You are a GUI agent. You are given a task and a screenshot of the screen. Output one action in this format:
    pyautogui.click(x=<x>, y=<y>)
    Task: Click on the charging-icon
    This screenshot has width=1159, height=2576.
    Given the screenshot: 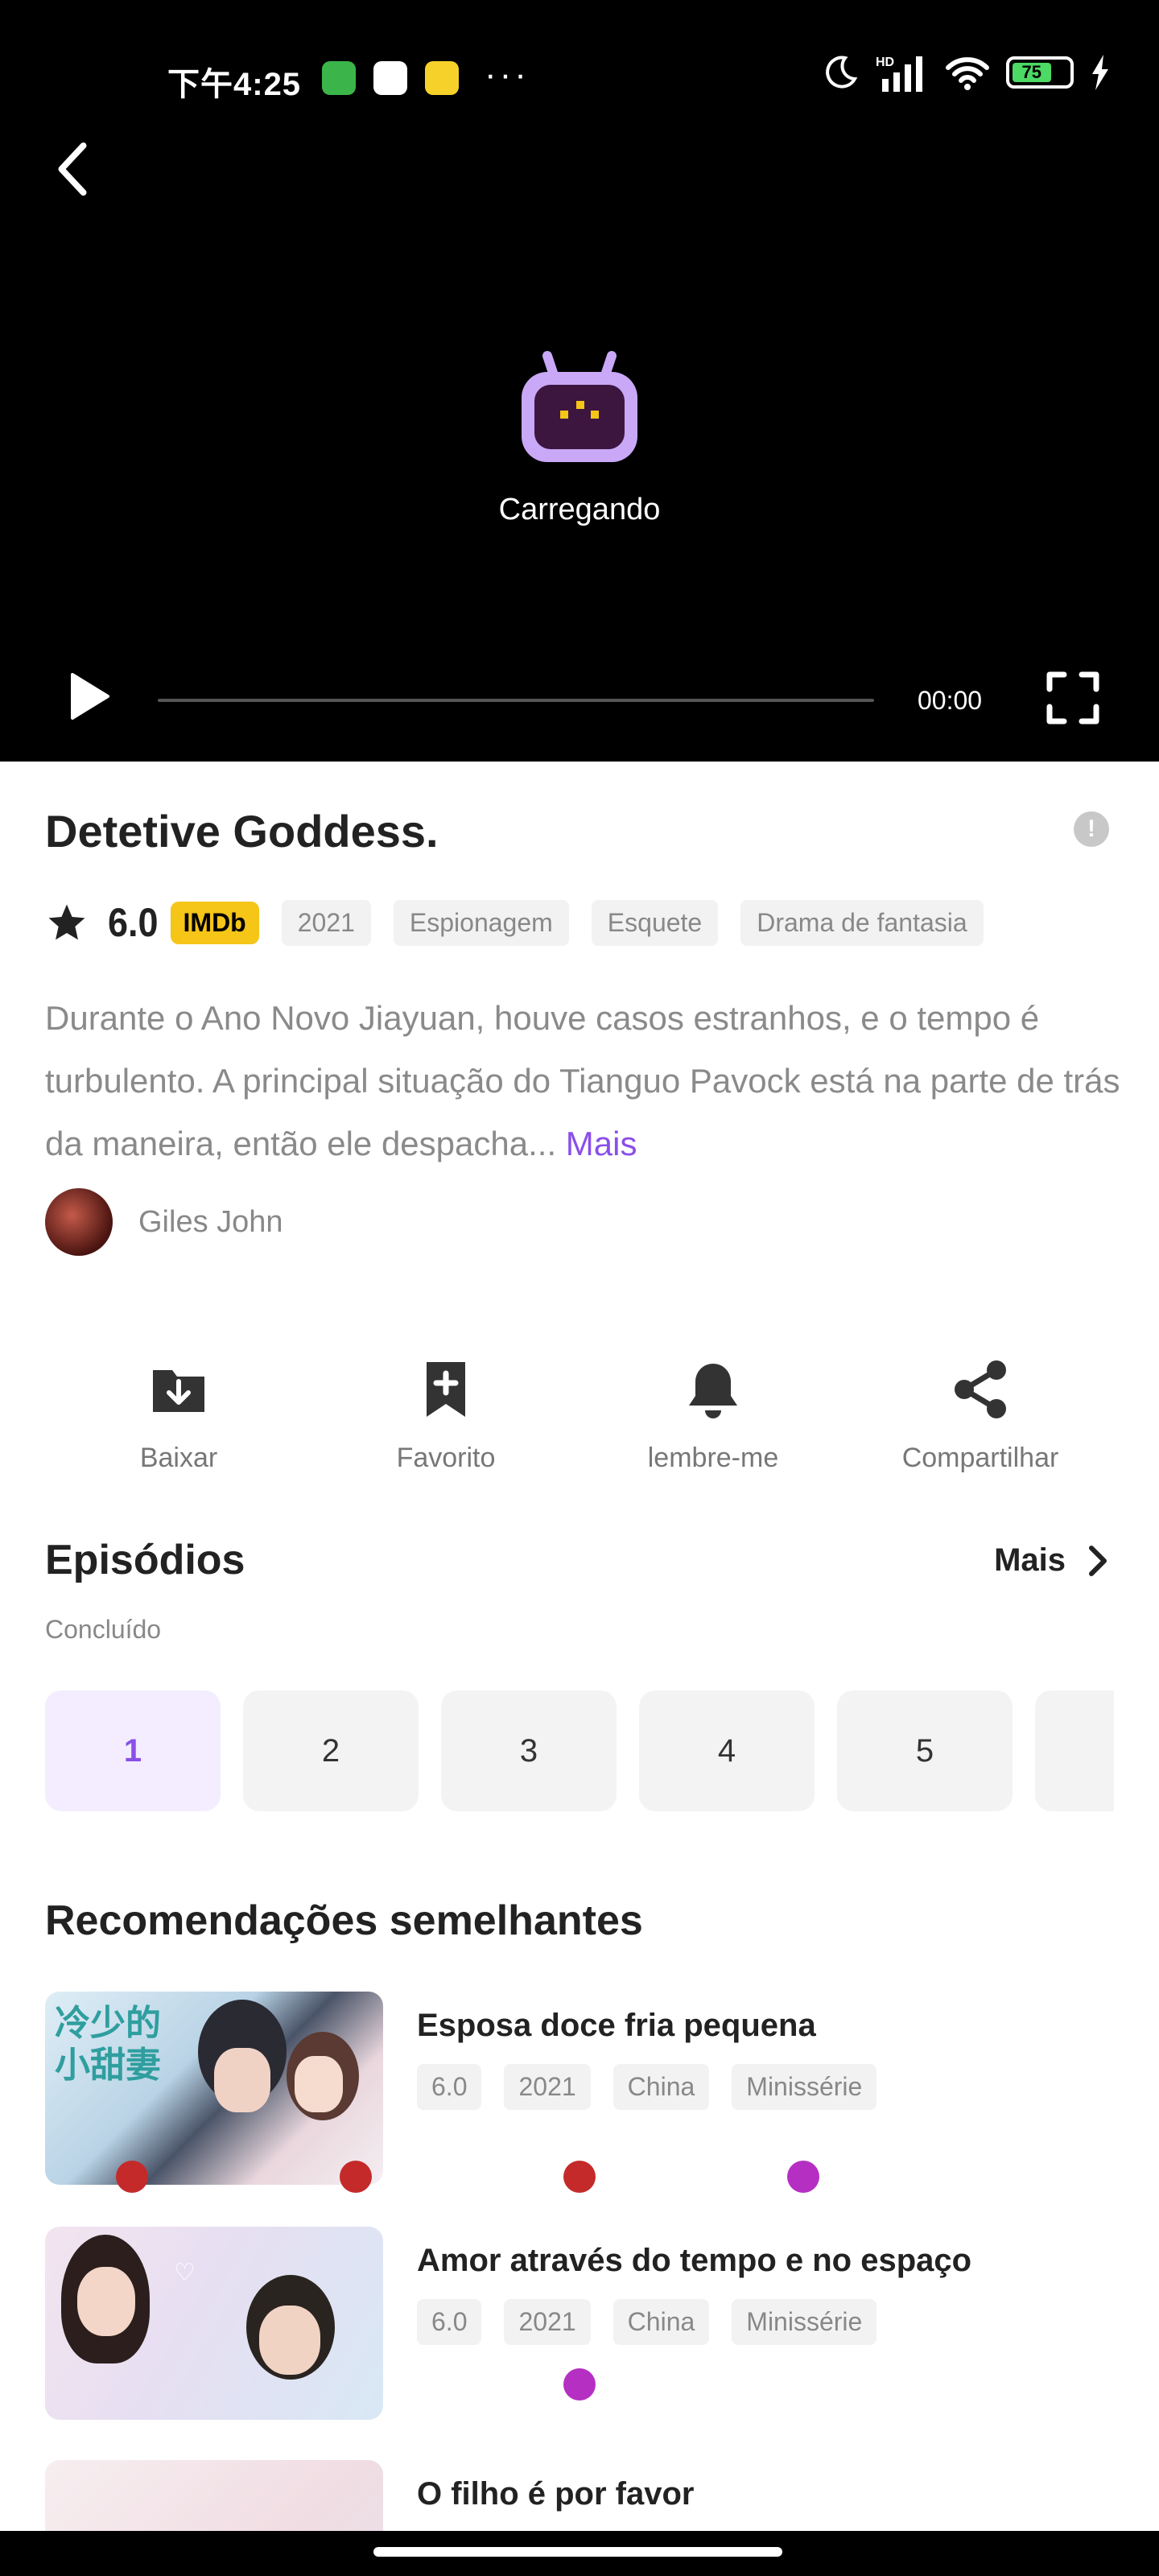 What is the action you would take?
    pyautogui.click(x=1100, y=72)
    